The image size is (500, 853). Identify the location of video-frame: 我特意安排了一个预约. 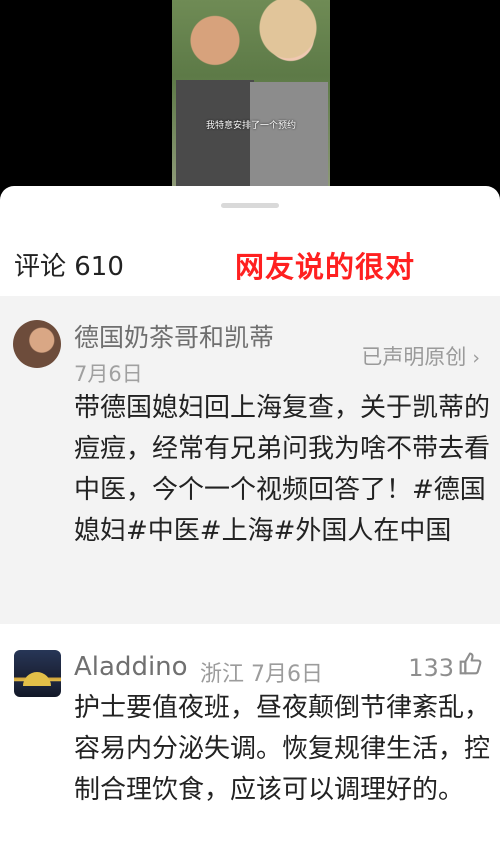
(251, 95).